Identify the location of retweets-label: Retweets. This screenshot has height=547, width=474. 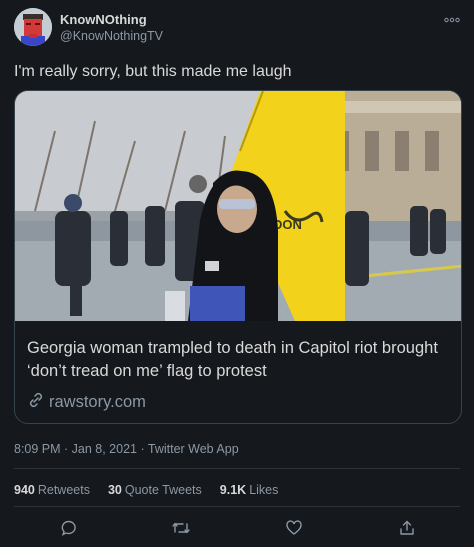
(63, 490).